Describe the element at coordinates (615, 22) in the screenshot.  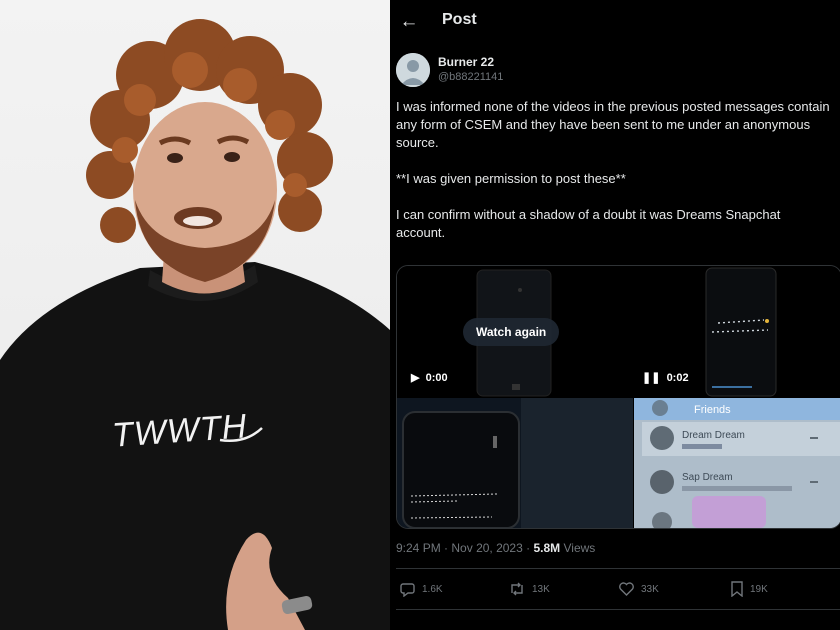
I see `post-header: ← Post` at that location.